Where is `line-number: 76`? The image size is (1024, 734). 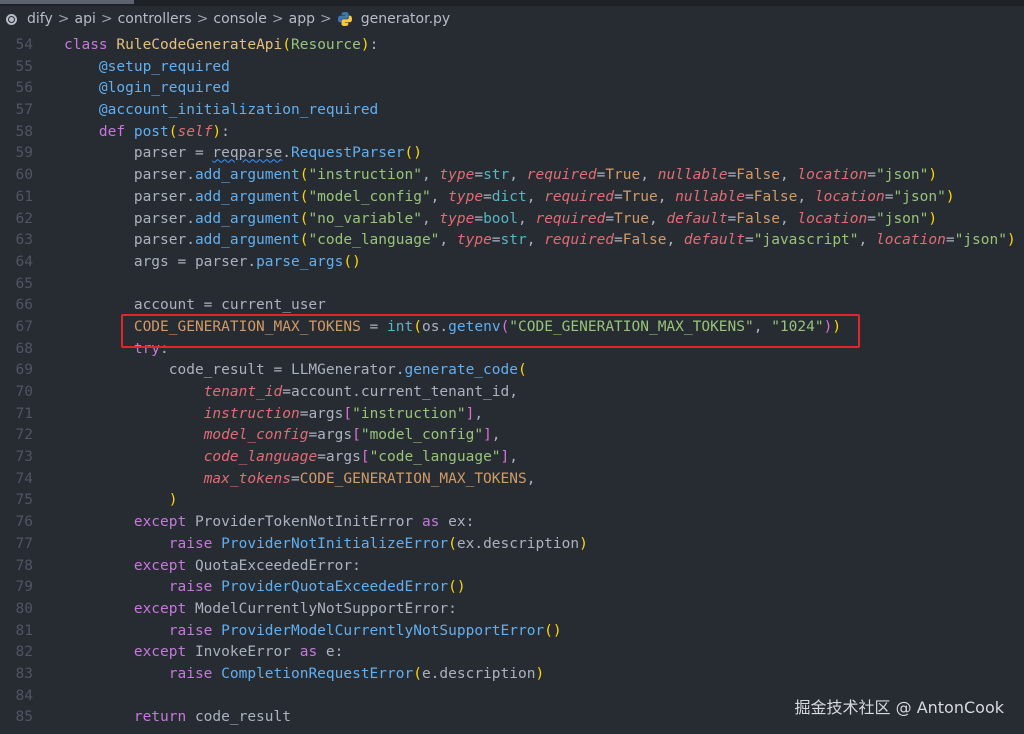 line-number: 76 is located at coordinates (24, 522).